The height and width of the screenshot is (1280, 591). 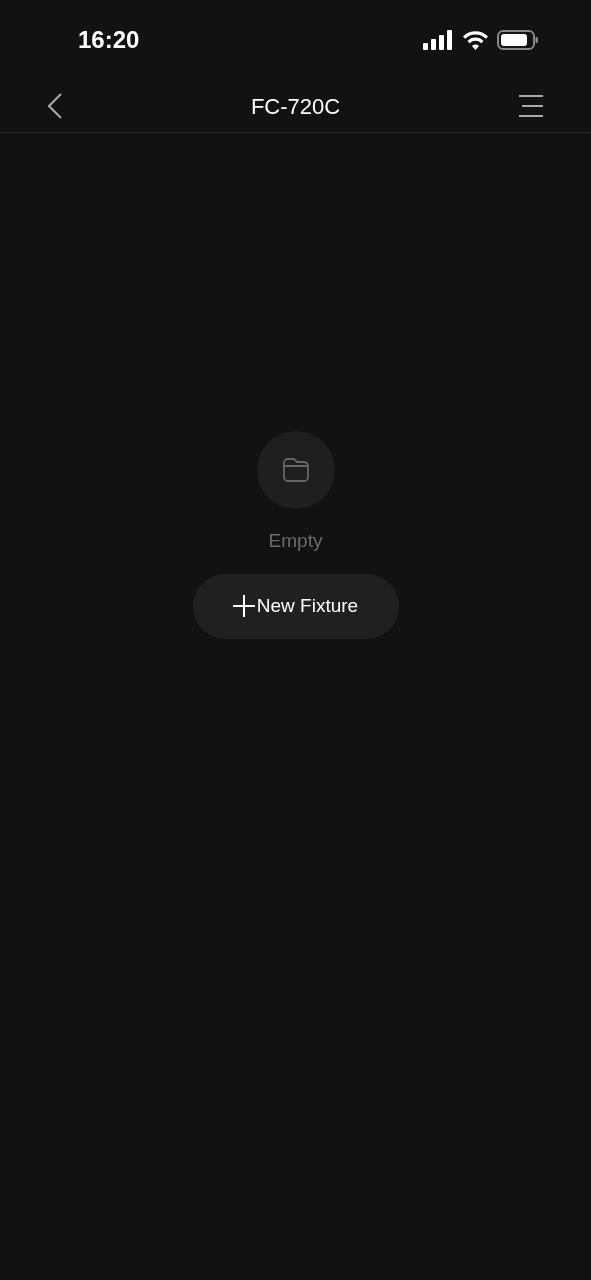 I want to click on status-time: 16:20, so click(x=109, y=40).